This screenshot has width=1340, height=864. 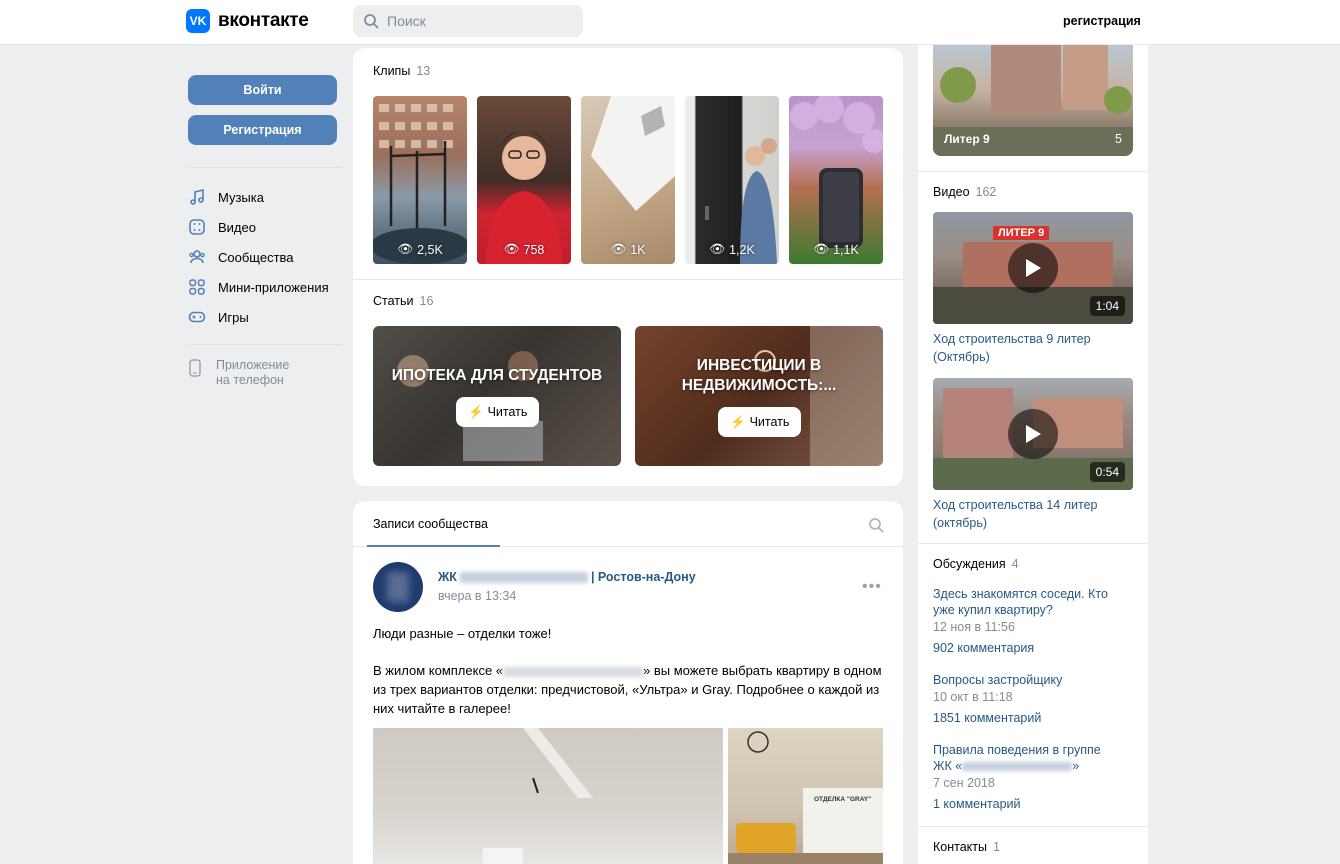 What do you see at coordinates (398, 587) in the screenshot?
I see `avatar` at bounding box center [398, 587].